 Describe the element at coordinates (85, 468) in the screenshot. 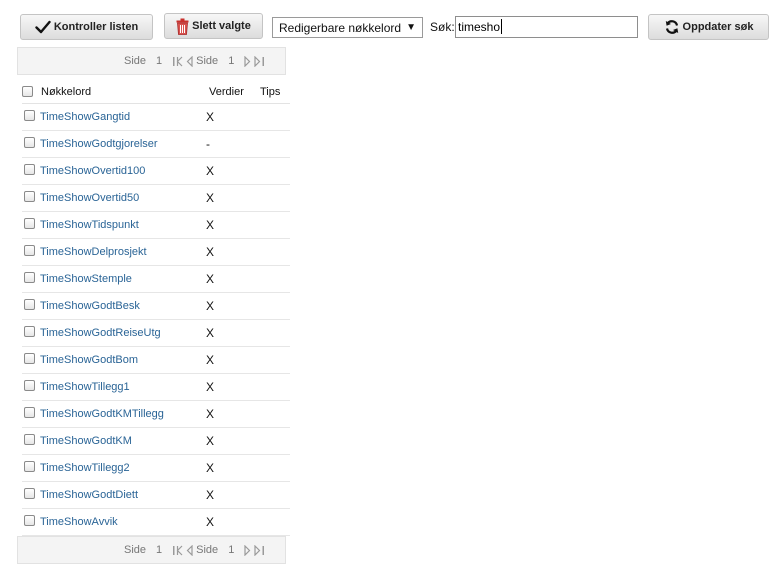

I see `keyword-link: TimeShowTillegg2` at that location.